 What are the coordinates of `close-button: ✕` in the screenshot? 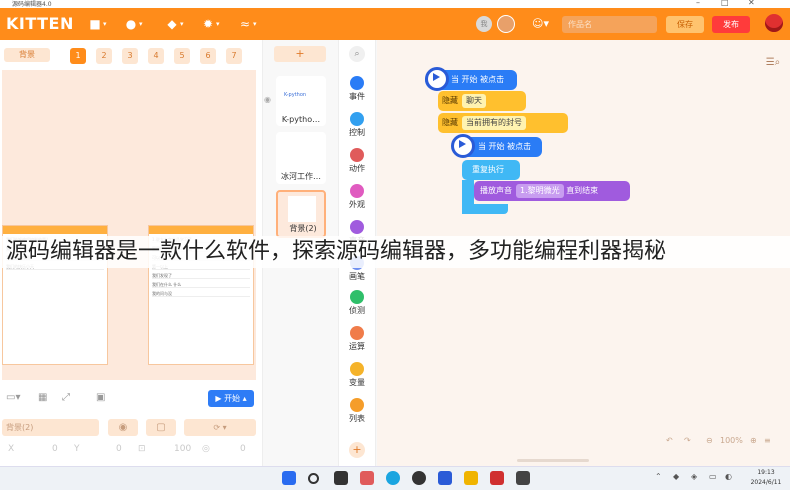 It's located at (751, 3).